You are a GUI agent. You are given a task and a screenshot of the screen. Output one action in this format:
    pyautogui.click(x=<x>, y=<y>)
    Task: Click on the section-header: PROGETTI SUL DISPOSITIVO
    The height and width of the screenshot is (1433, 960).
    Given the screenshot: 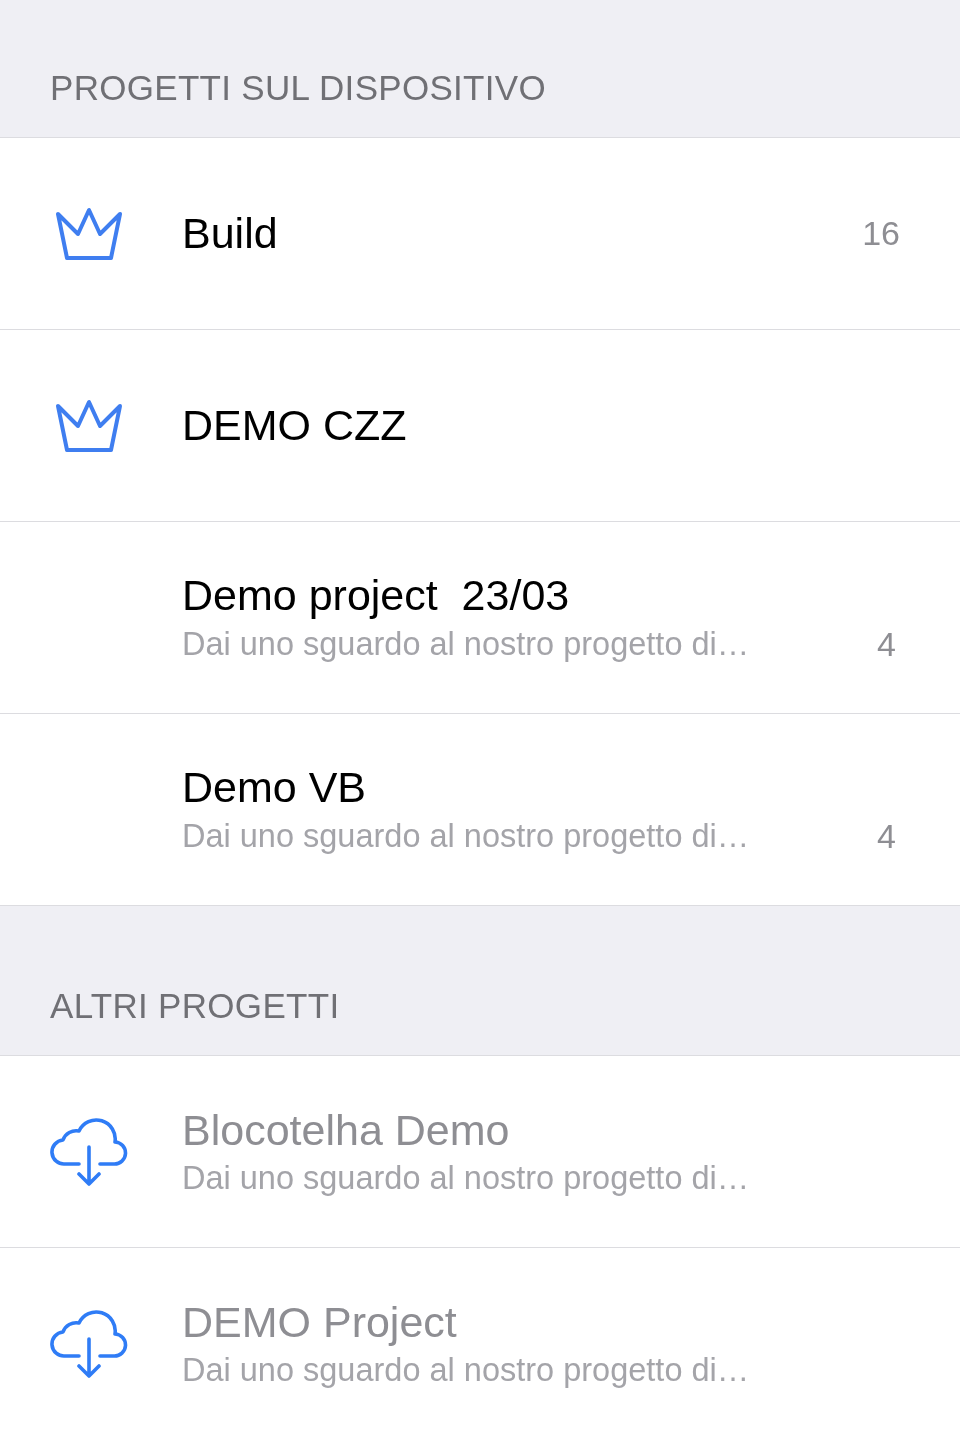 What is the action you would take?
    pyautogui.click(x=298, y=87)
    